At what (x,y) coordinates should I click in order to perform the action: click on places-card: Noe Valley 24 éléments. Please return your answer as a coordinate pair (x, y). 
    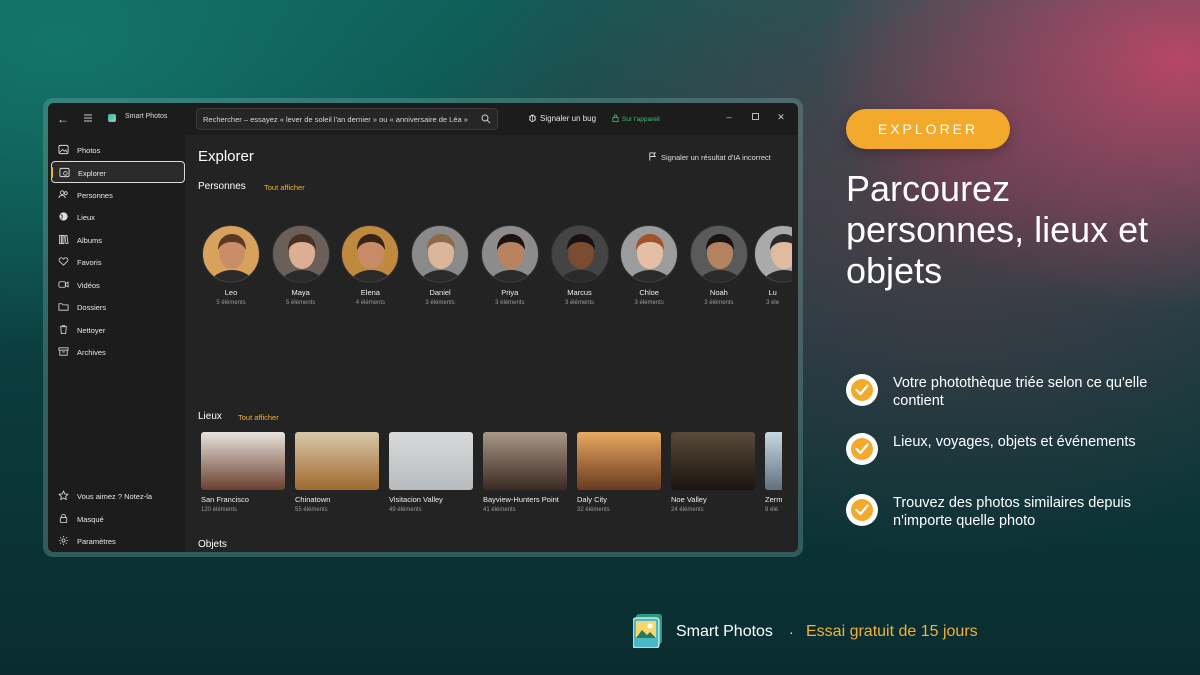
    Looking at the image, I should click on (713, 472).